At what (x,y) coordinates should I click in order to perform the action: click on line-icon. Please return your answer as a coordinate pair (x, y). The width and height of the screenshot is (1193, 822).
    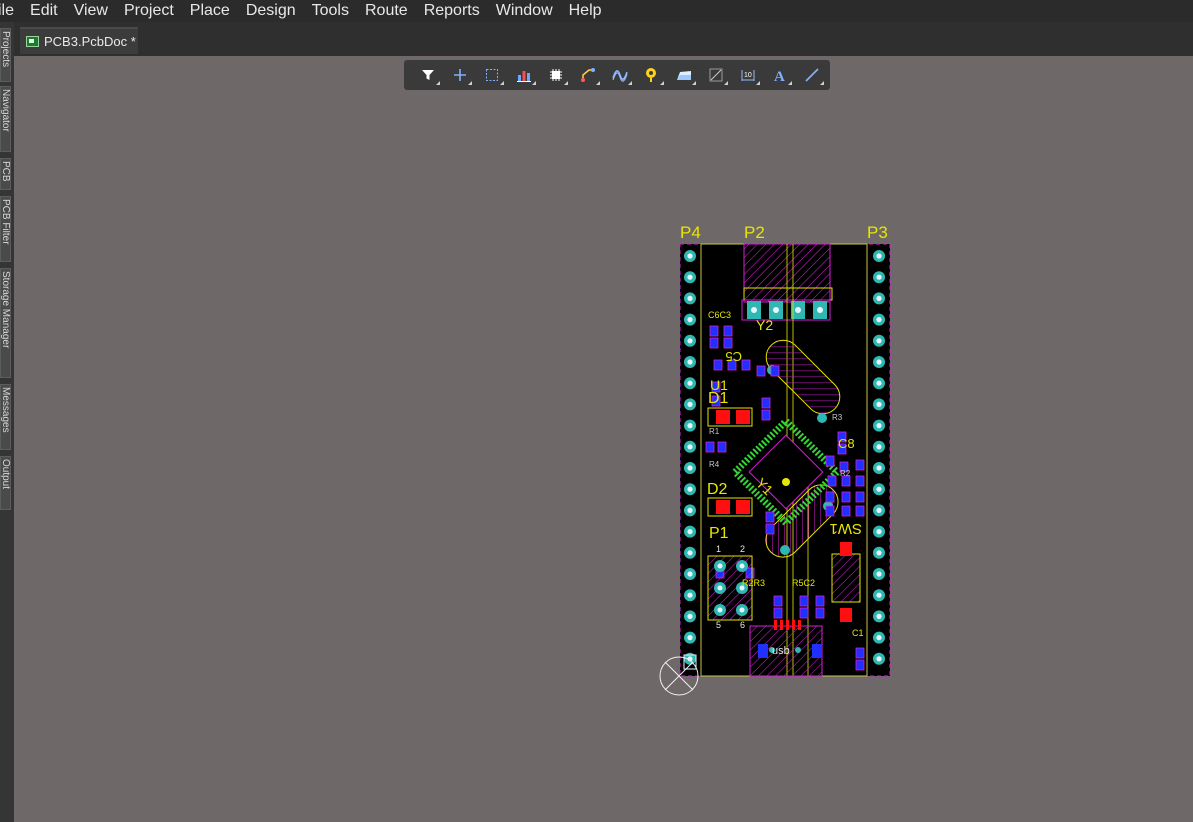
    Looking at the image, I should click on (812, 75).